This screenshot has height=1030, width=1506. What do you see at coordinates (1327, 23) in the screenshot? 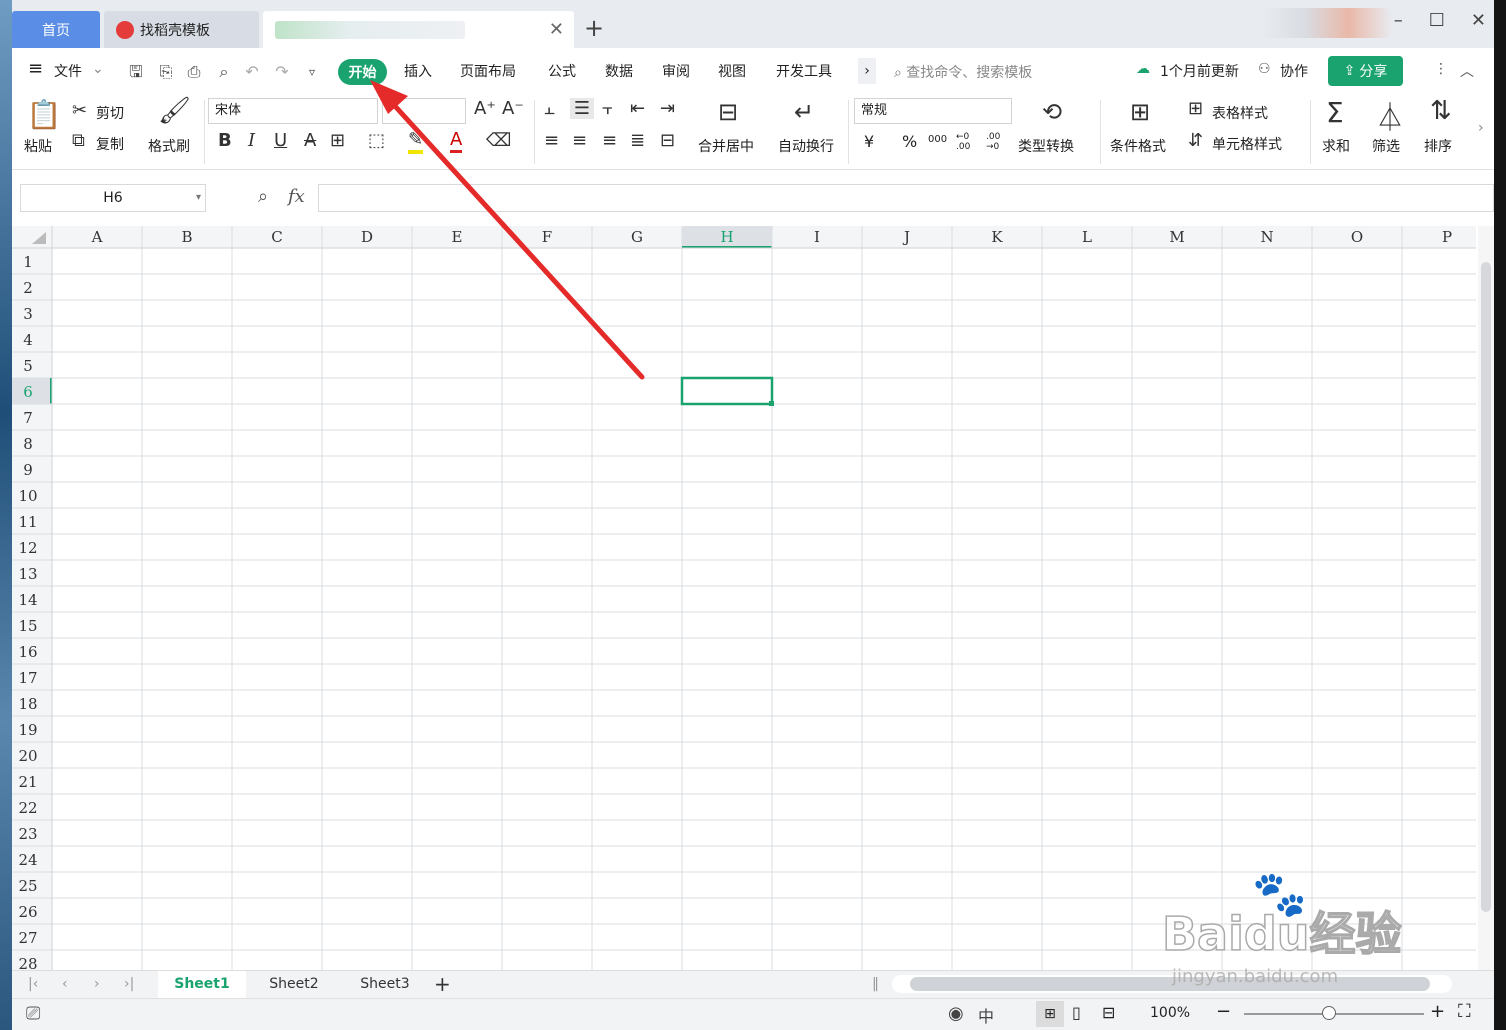
I see `account-area-blurred` at bounding box center [1327, 23].